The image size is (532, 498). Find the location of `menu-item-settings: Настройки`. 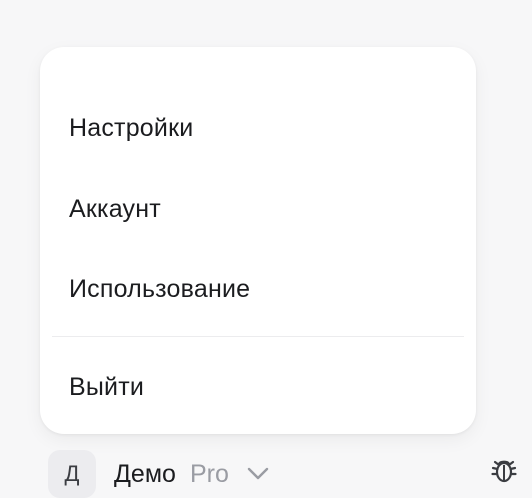

menu-item-settings: Настройки is located at coordinates (258, 128).